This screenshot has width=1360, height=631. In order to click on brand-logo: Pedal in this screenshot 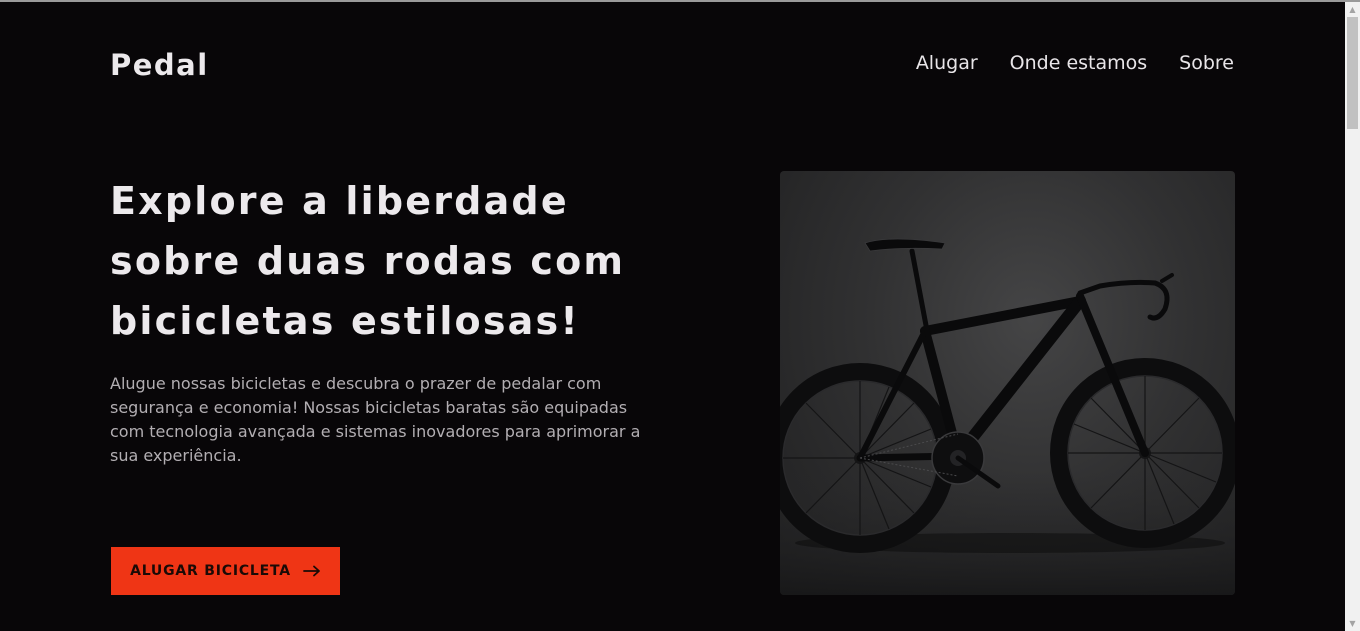, I will do `click(159, 65)`.